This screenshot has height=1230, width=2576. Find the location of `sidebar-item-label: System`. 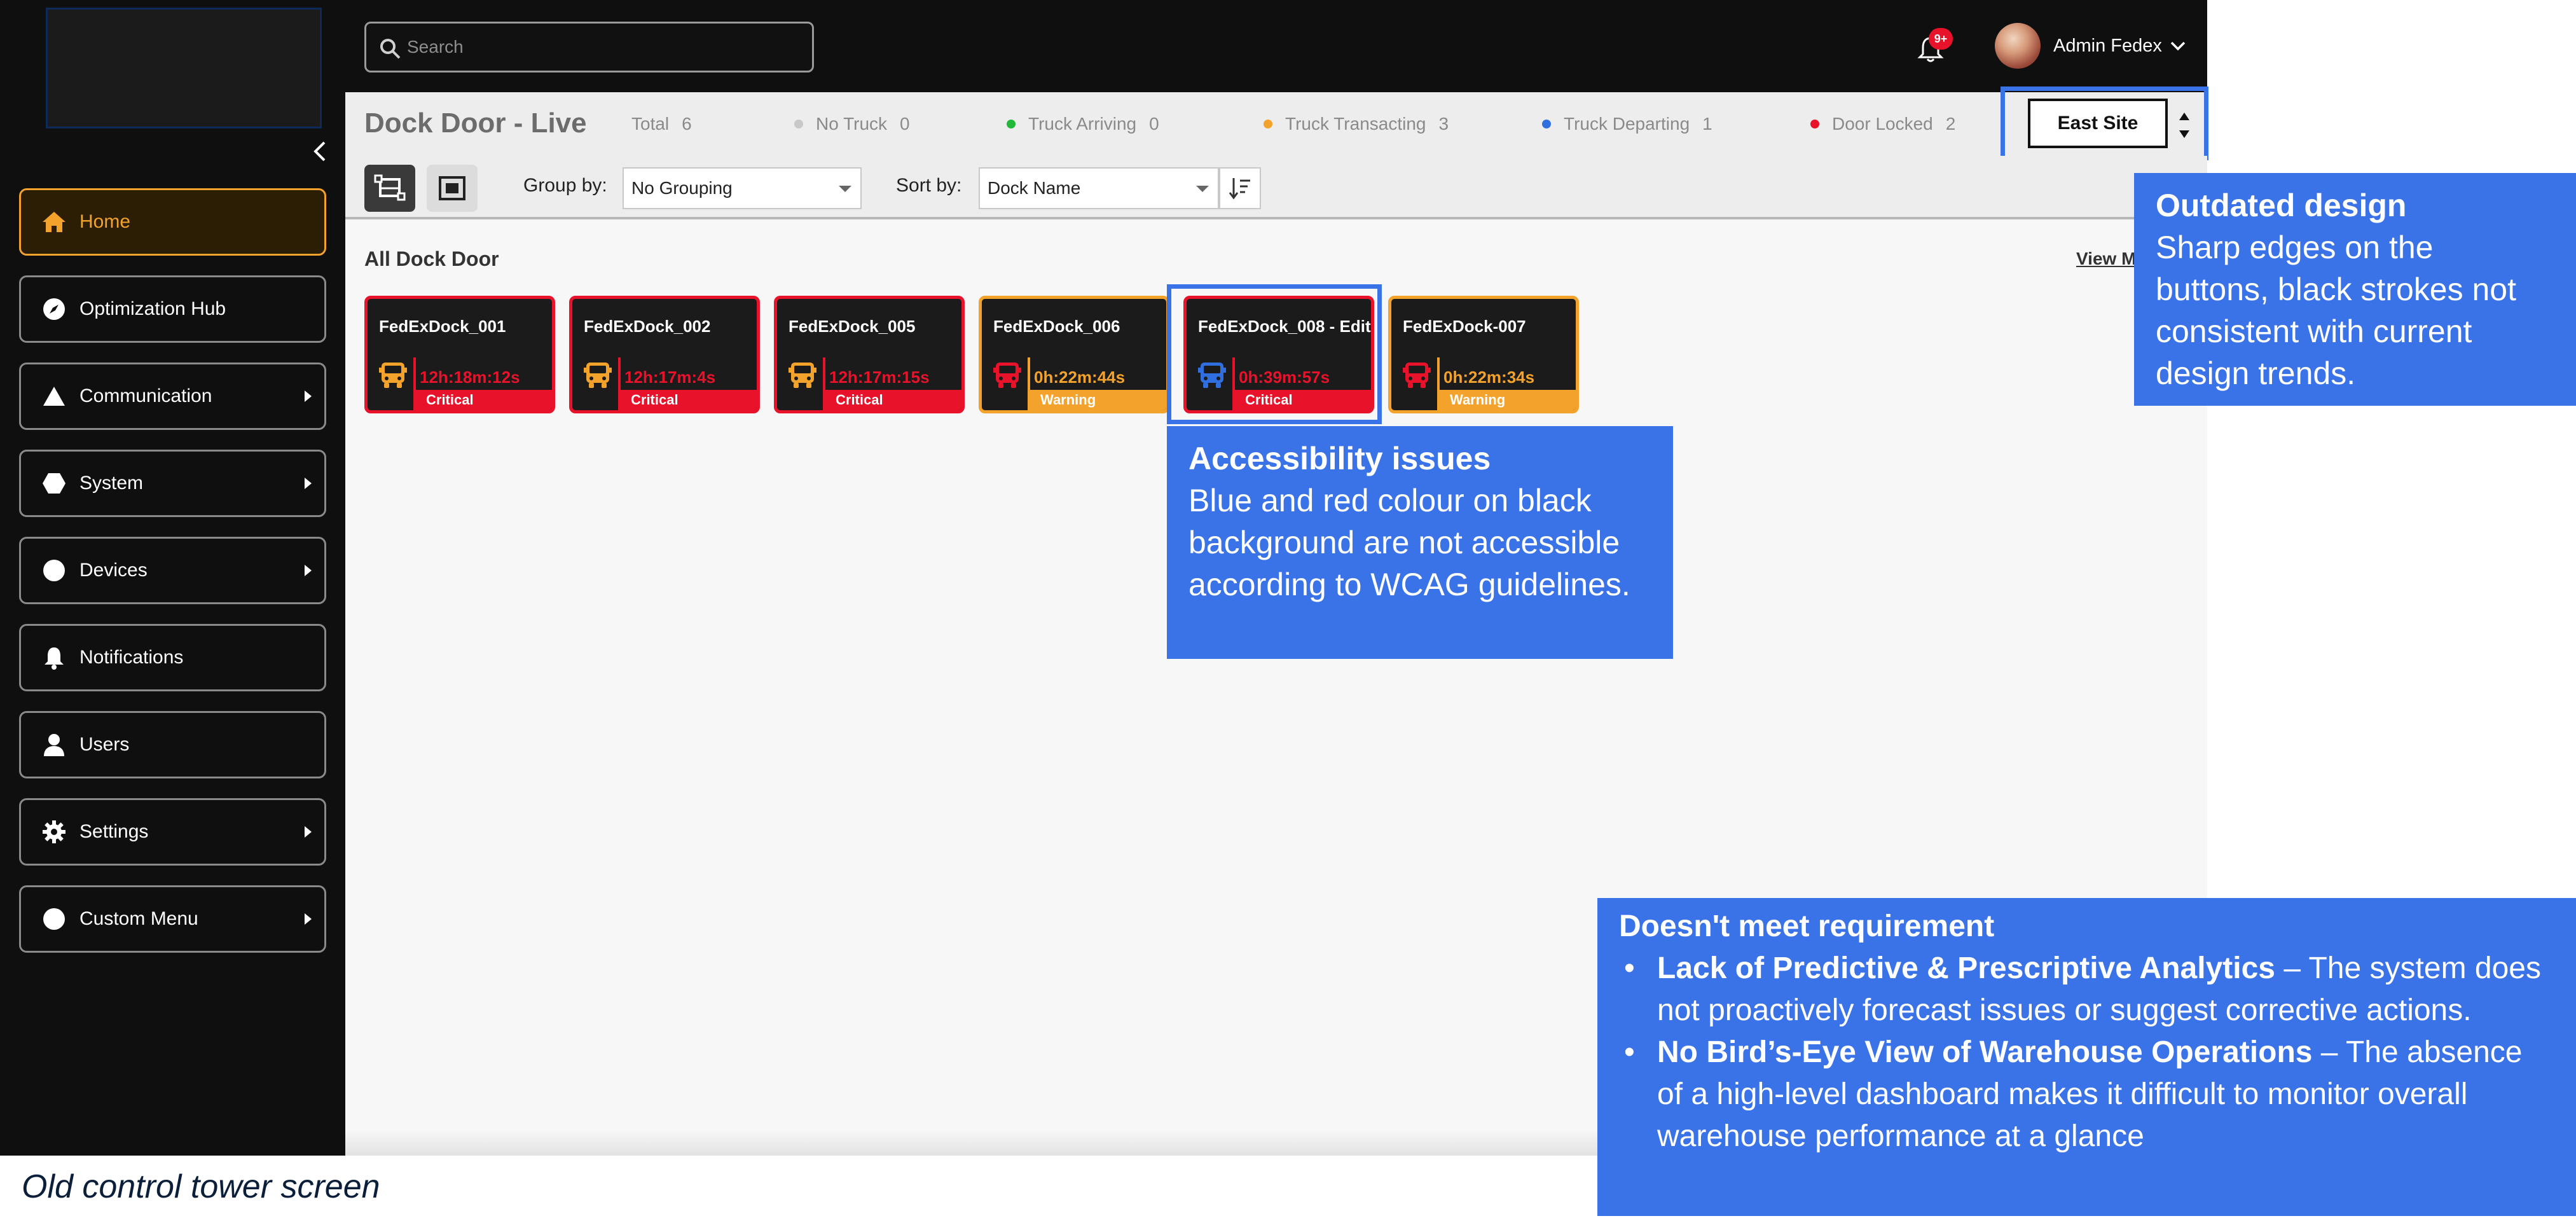

sidebar-item-label: System is located at coordinates (111, 483).